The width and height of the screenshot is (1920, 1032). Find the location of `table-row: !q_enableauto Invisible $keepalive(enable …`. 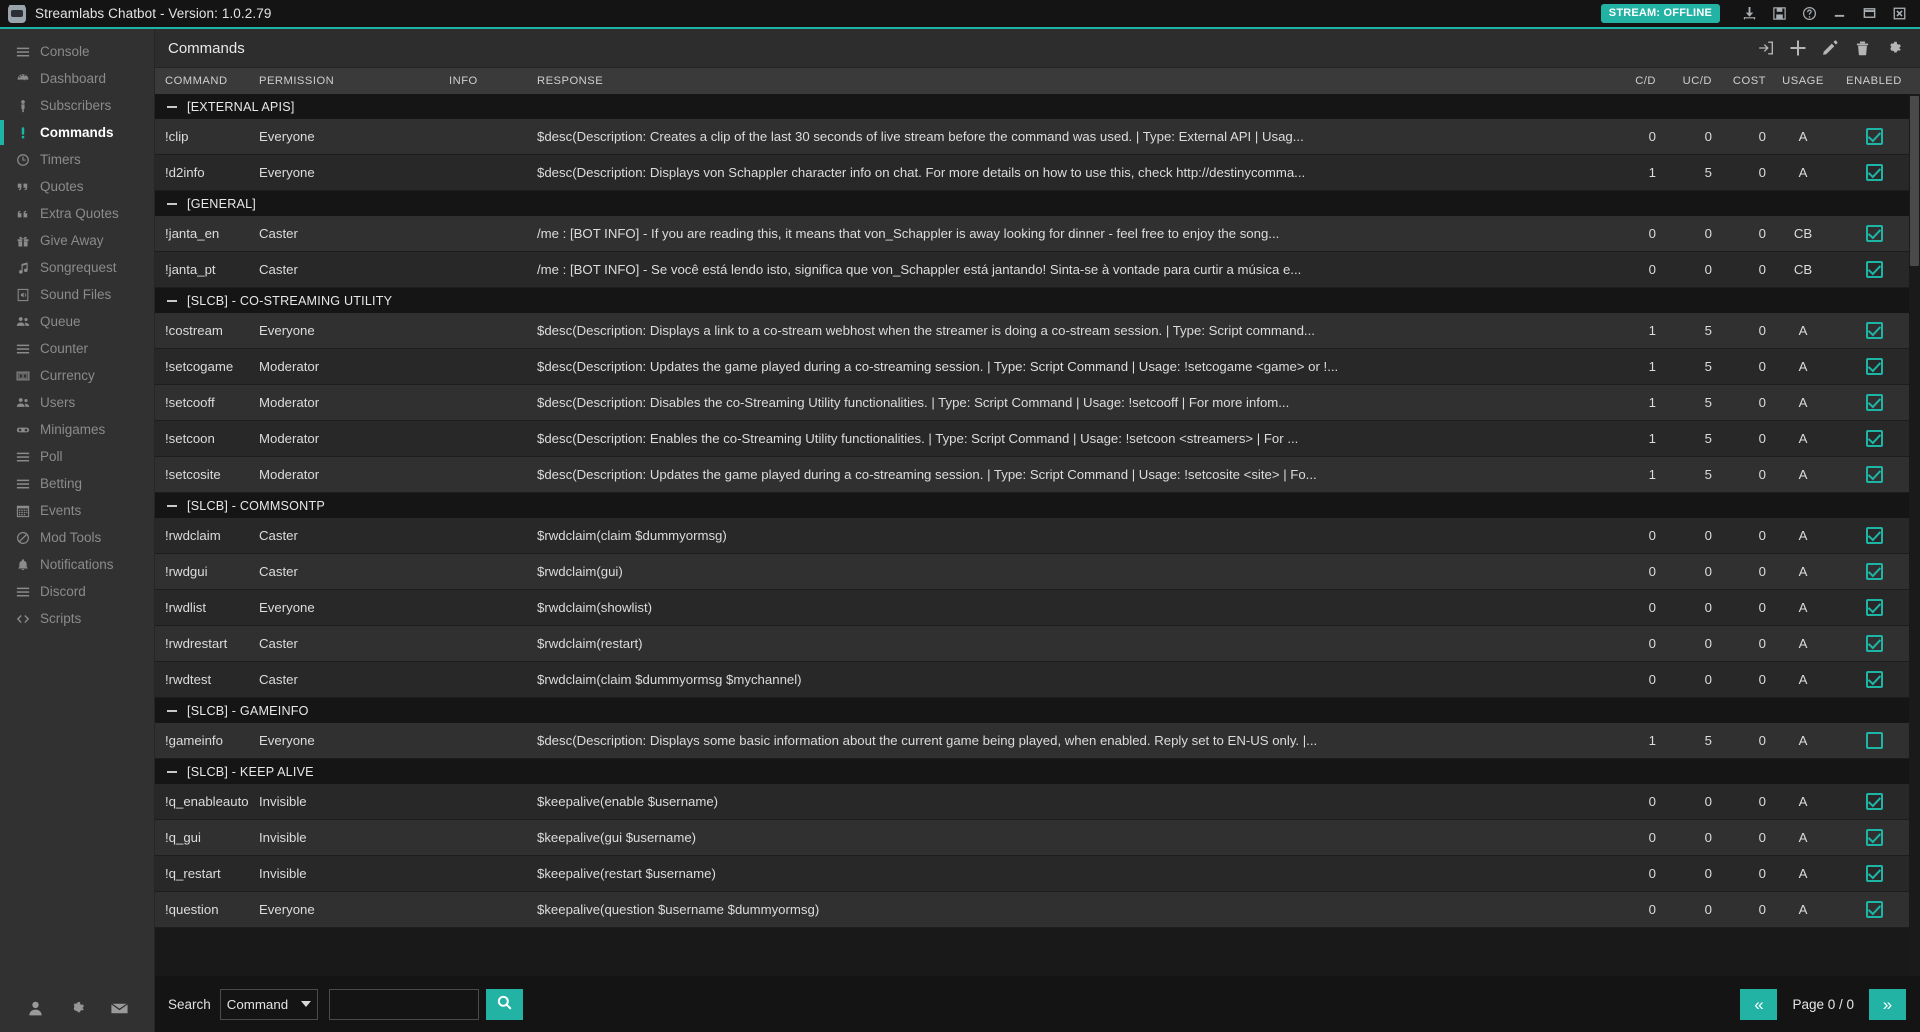

table-row: !q_enableauto Invisible $keepalive(enable … is located at coordinates (1037, 802).